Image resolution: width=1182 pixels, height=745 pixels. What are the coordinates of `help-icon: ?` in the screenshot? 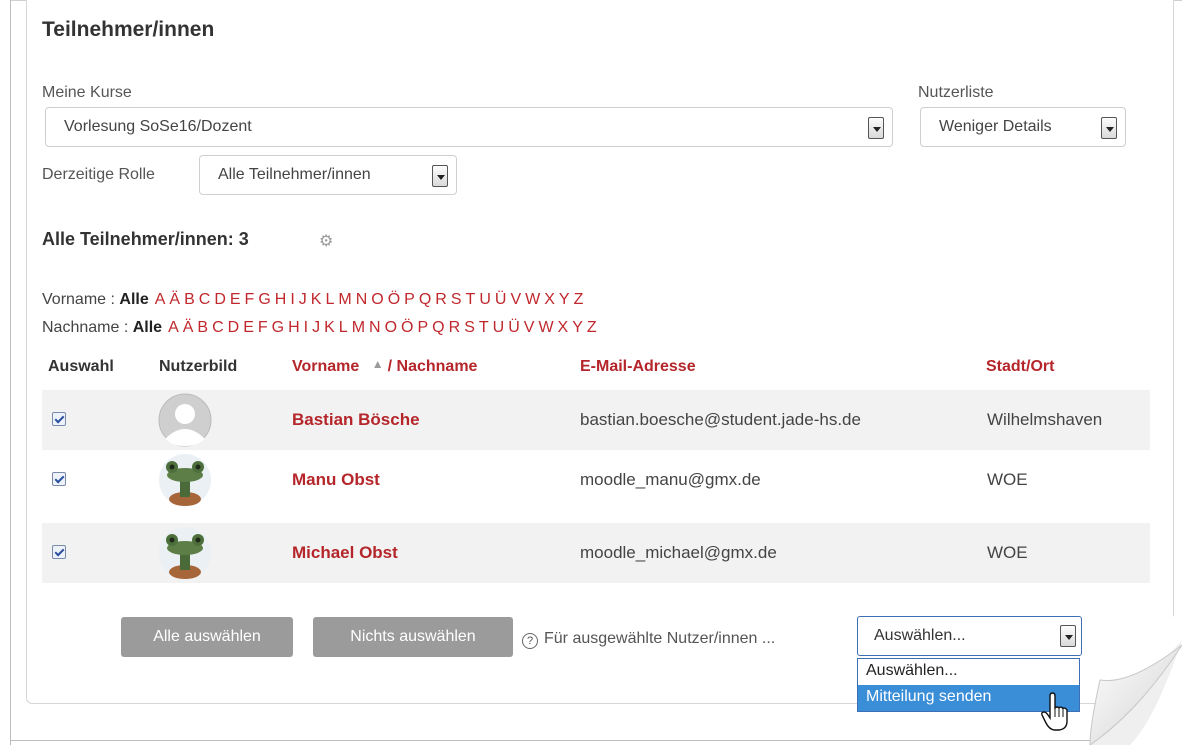 It's located at (530, 641).